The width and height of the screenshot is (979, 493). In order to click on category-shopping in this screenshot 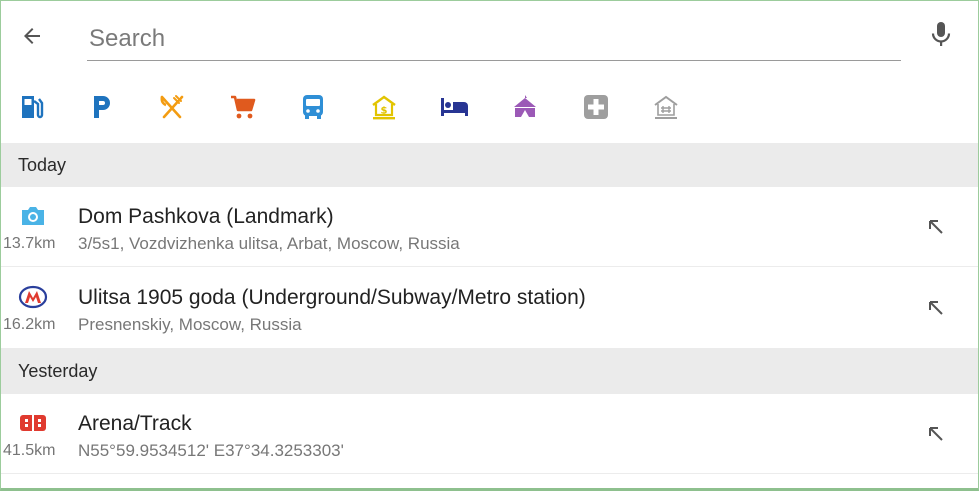, I will do `click(243, 107)`.